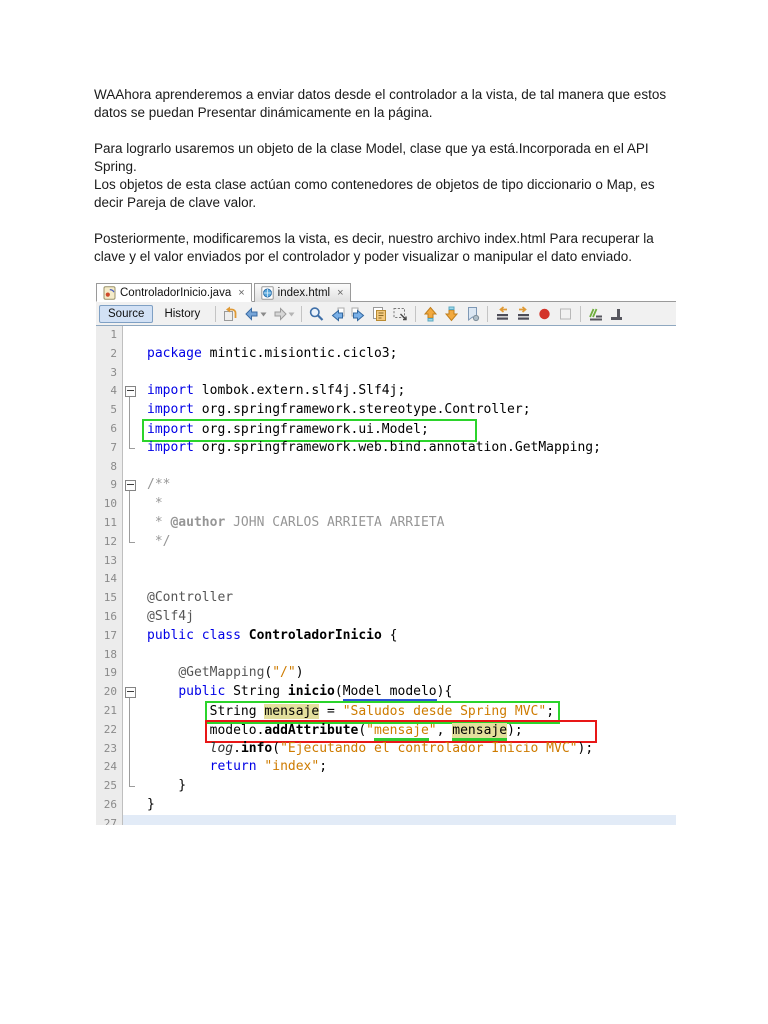  I want to click on line-number: 15, so click(109, 598).